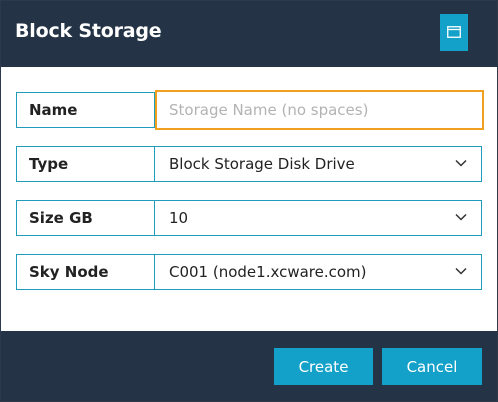 This screenshot has width=498, height=402. I want to click on size-select: Size GB 10, so click(249, 218).